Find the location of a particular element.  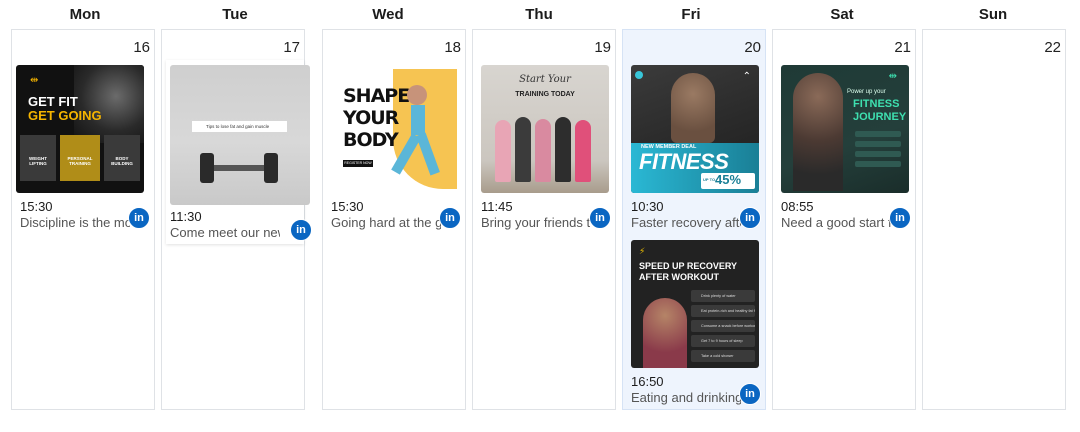

post-time: 11:30 is located at coordinates (186, 216).